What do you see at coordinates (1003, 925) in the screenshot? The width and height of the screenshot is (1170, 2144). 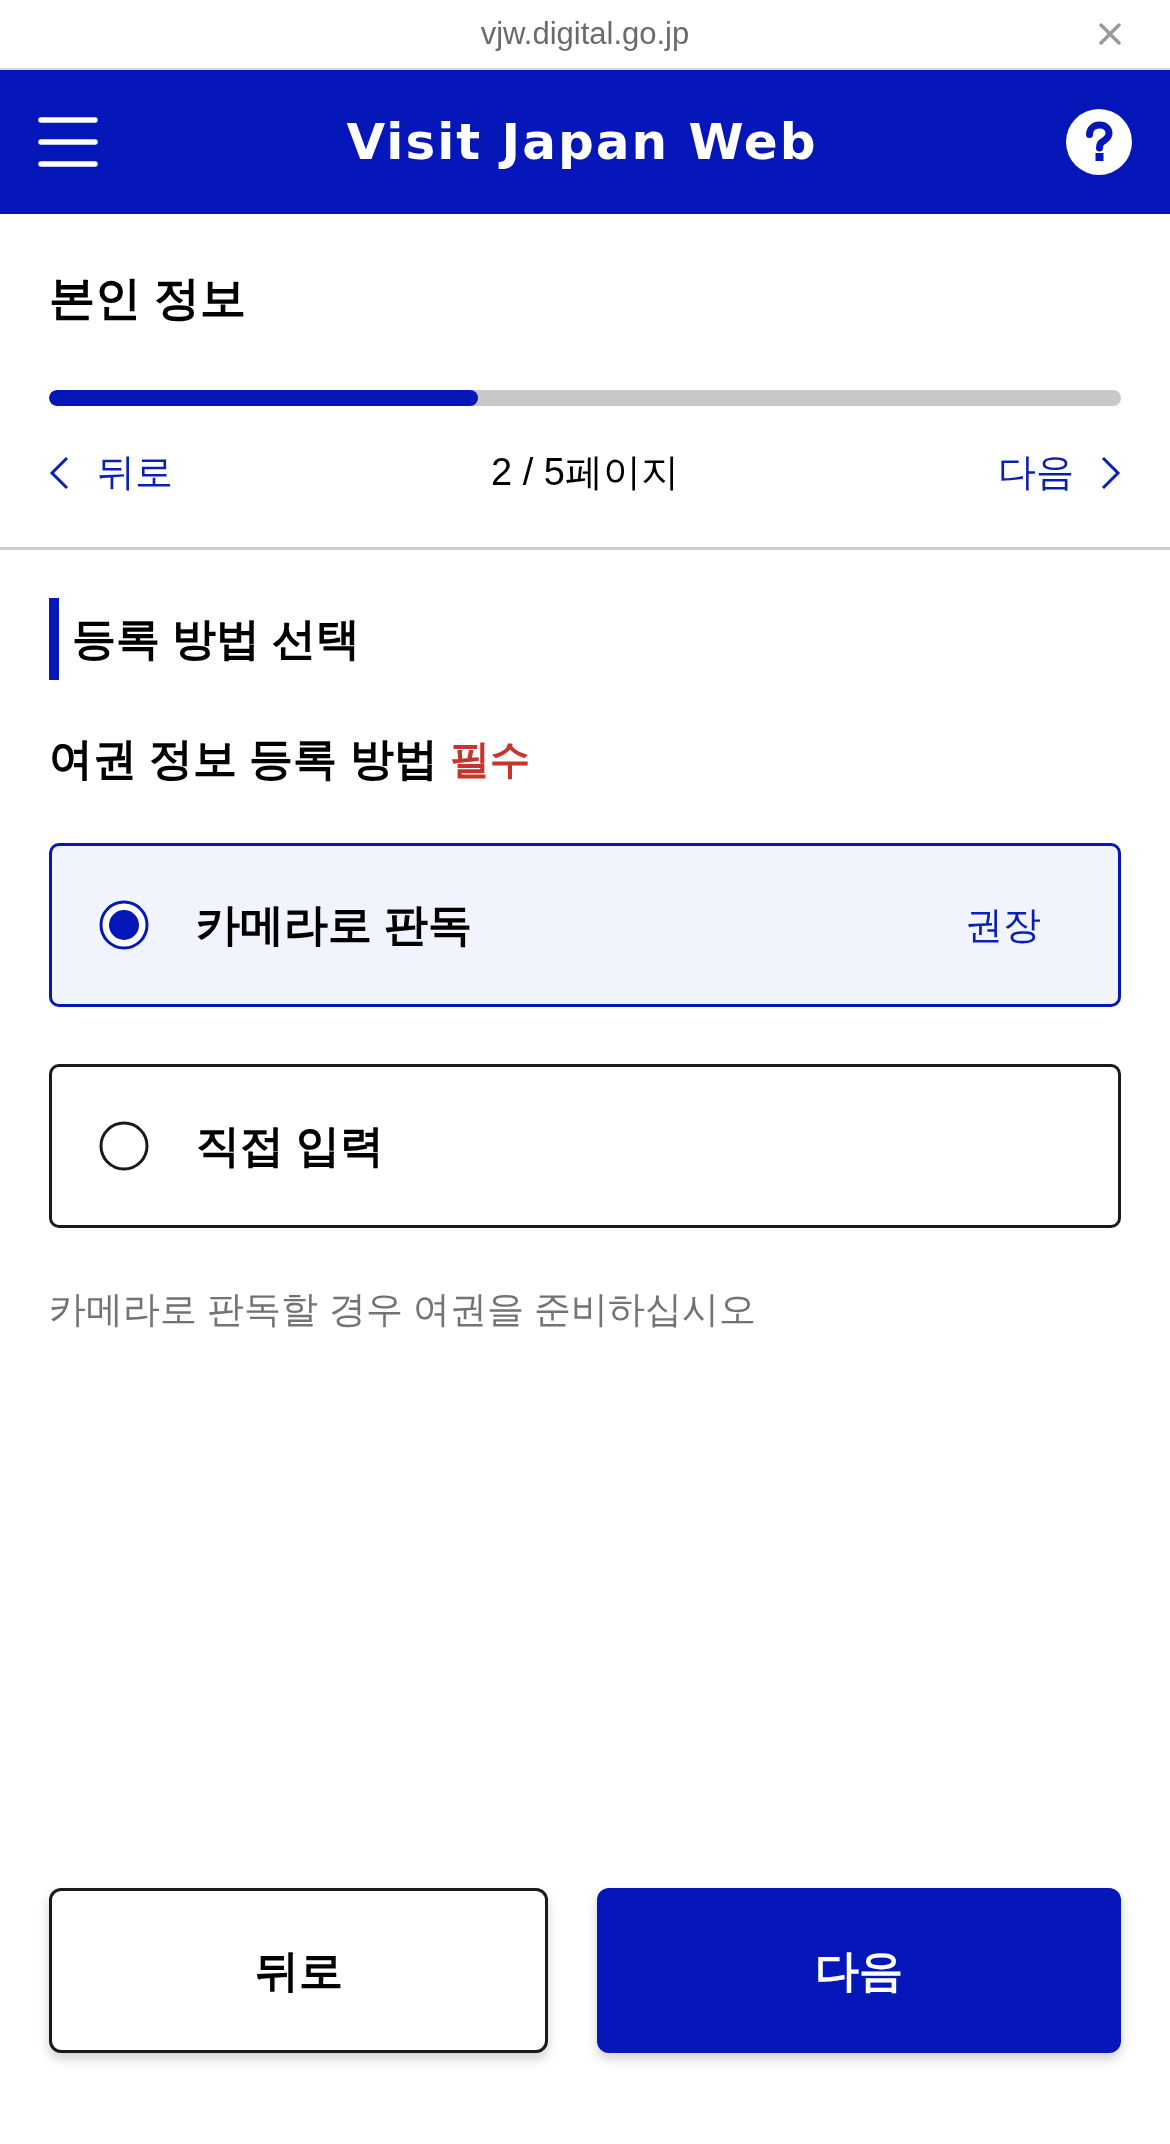 I see `recommendation-label: 권장` at bounding box center [1003, 925].